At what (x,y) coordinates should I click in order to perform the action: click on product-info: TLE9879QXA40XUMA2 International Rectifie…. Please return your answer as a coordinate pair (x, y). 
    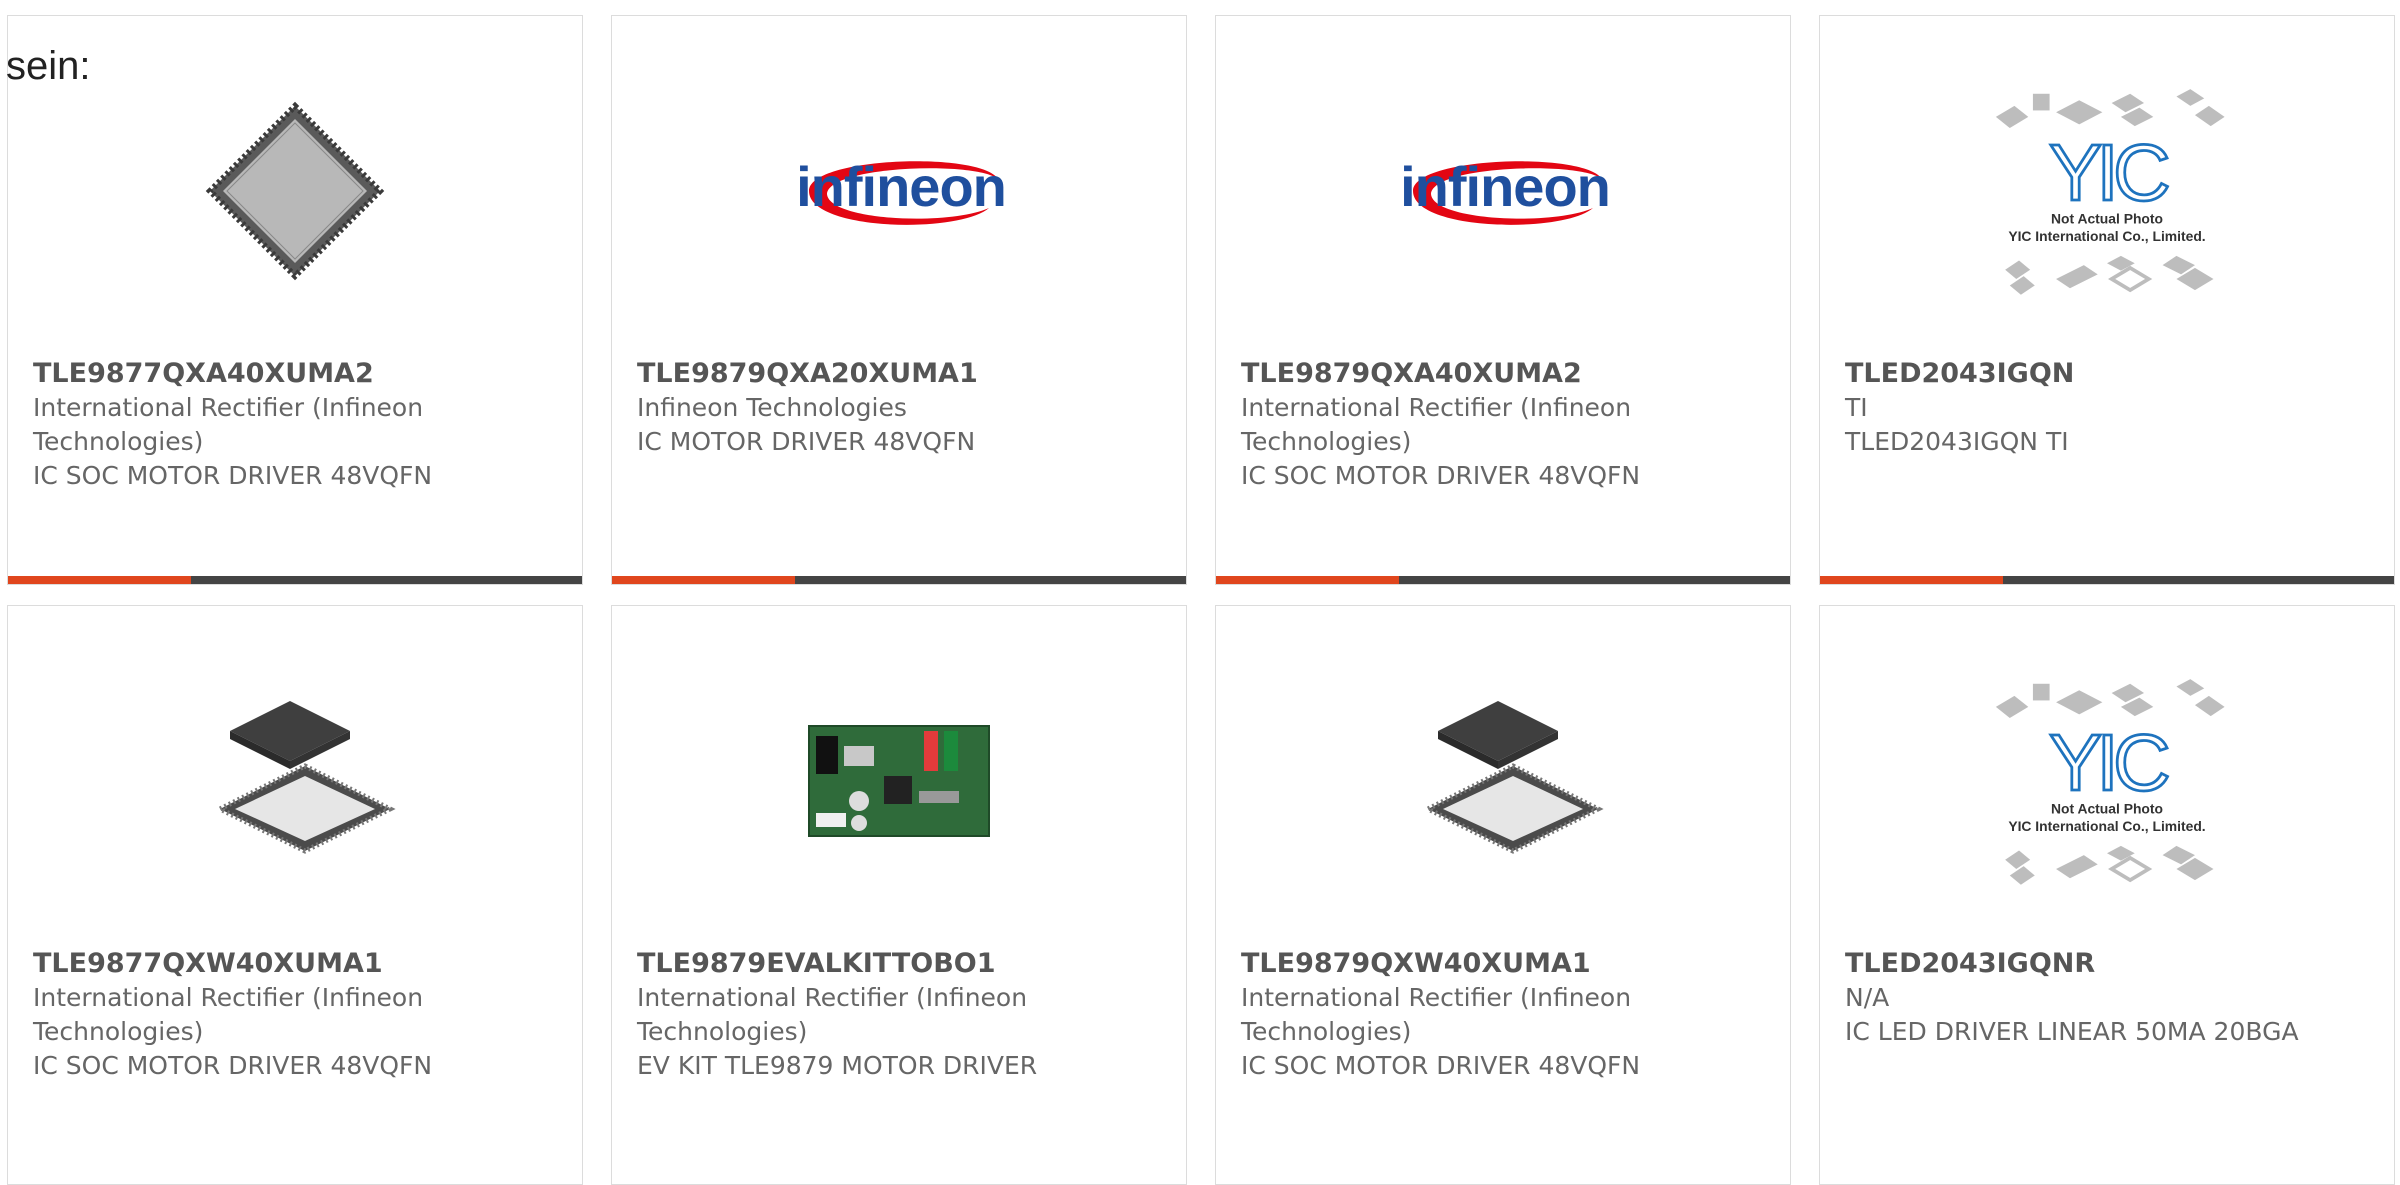
    Looking at the image, I should click on (1505, 425).